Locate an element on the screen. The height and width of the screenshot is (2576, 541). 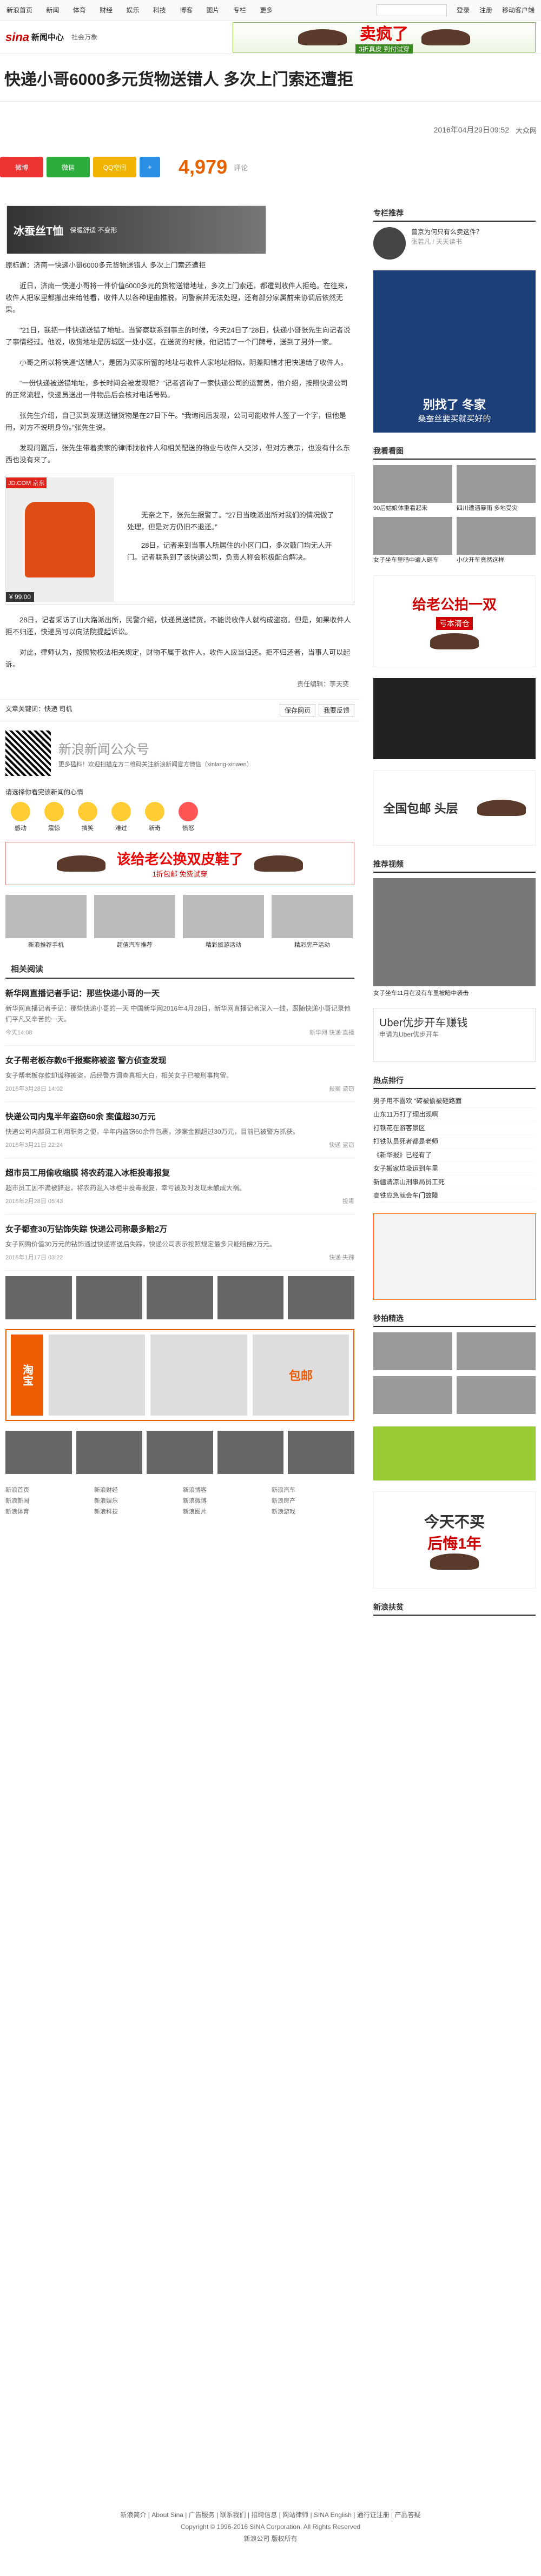
sidebar-ad-2: 给老公拍一双 亏本清仓 is located at coordinates (455, 621).